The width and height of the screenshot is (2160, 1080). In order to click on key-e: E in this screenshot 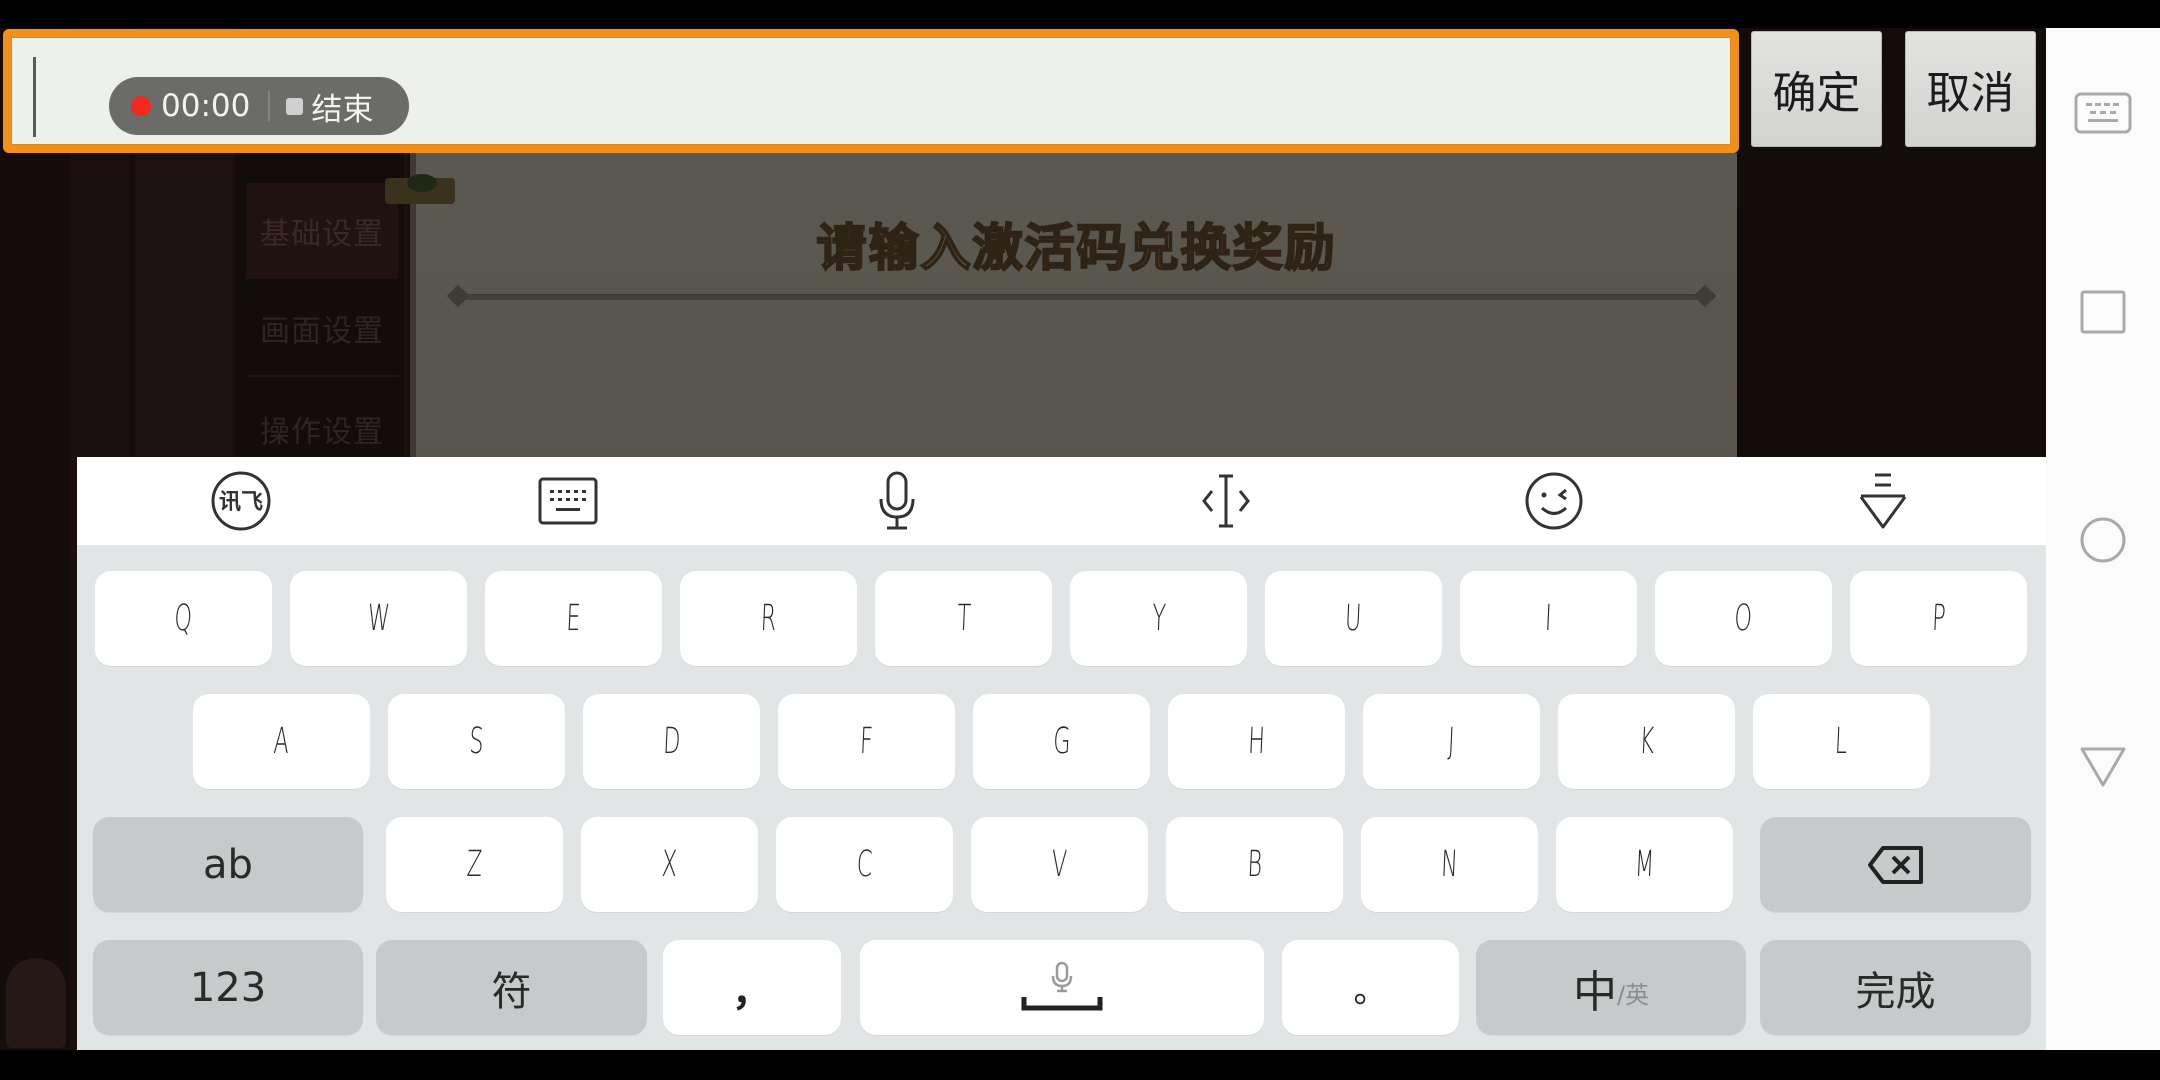, I will do `click(573, 618)`.